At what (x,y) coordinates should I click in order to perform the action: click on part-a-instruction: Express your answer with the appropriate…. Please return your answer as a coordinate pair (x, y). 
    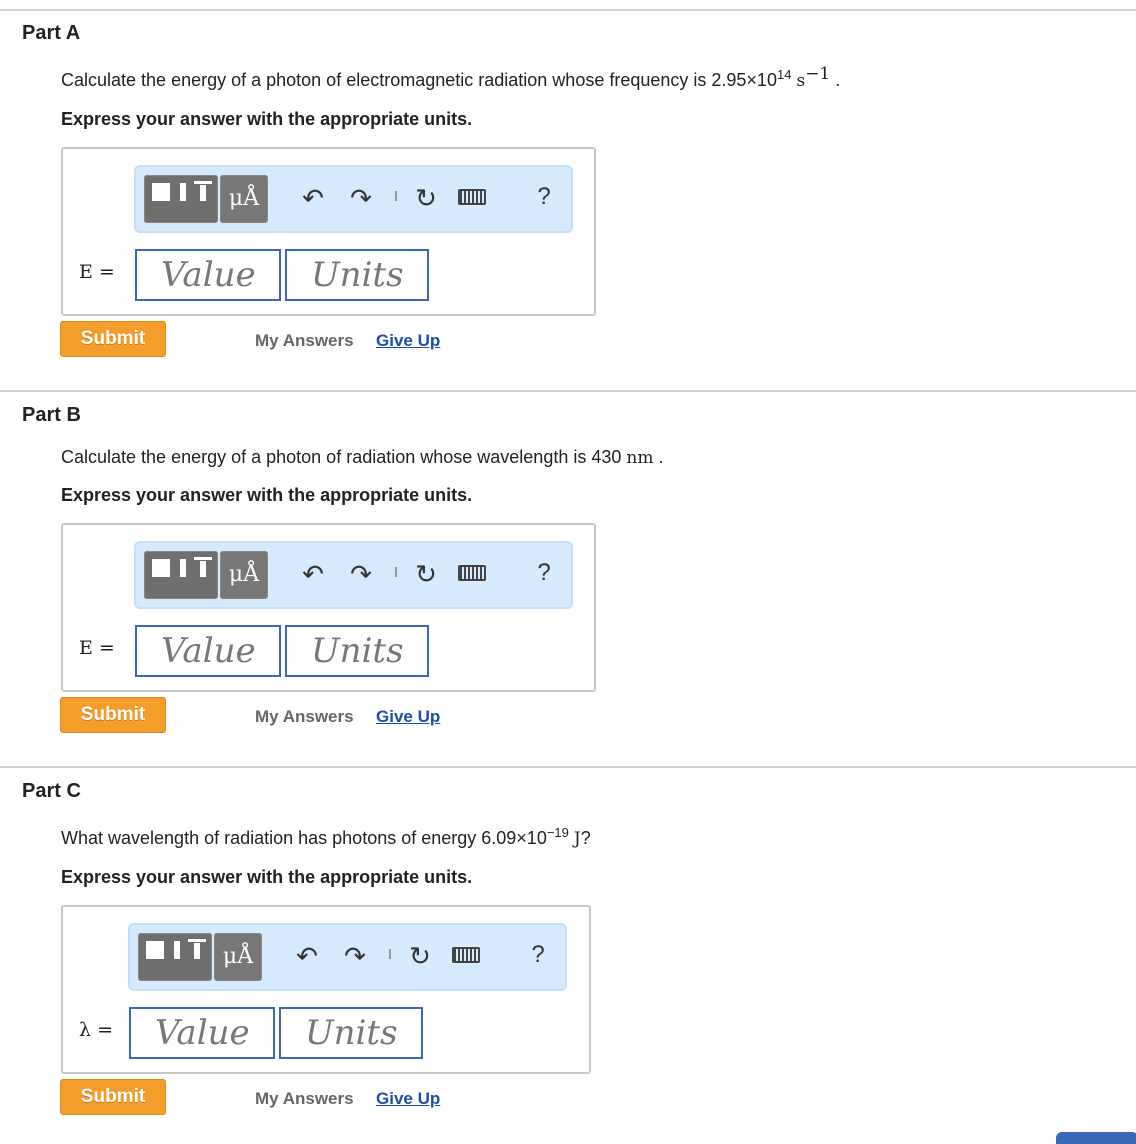
    Looking at the image, I should click on (267, 119).